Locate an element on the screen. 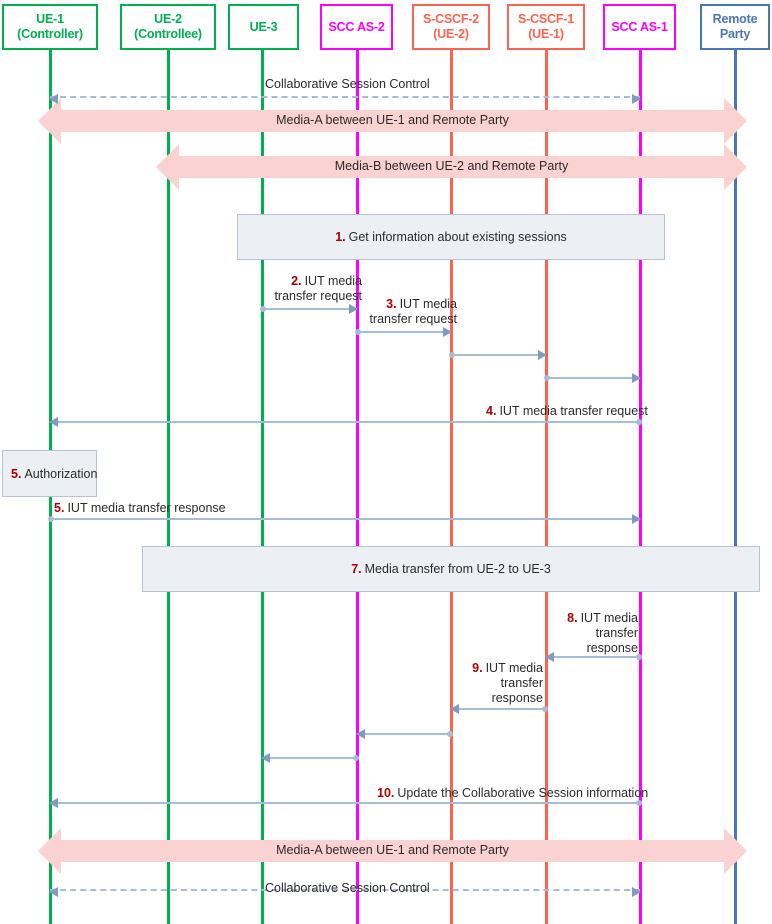  actor-header-ue1: UE-1 (Controller) is located at coordinates (50, 27).